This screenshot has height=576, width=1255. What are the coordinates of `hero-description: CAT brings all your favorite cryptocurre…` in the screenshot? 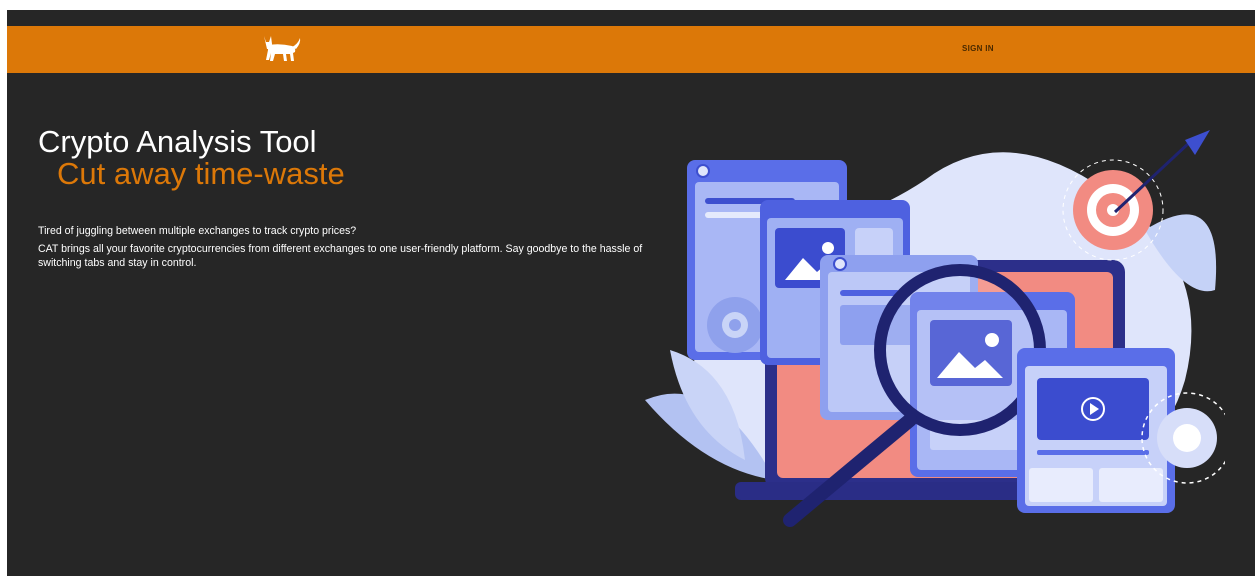 It's located at (340, 256).